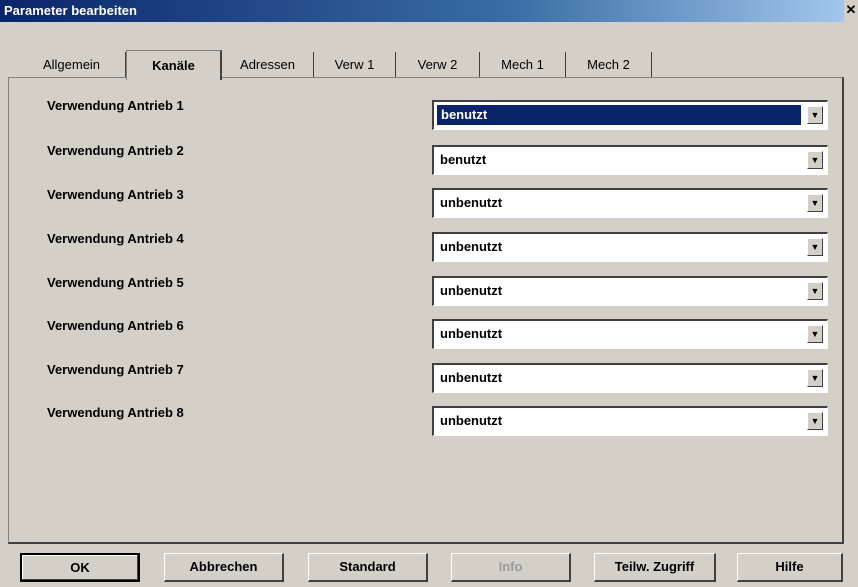 The image size is (858, 587). What do you see at coordinates (115, 238) in the screenshot?
I see `row-label: Verwendung Antrieb 4` at bounding box center [115, 238].